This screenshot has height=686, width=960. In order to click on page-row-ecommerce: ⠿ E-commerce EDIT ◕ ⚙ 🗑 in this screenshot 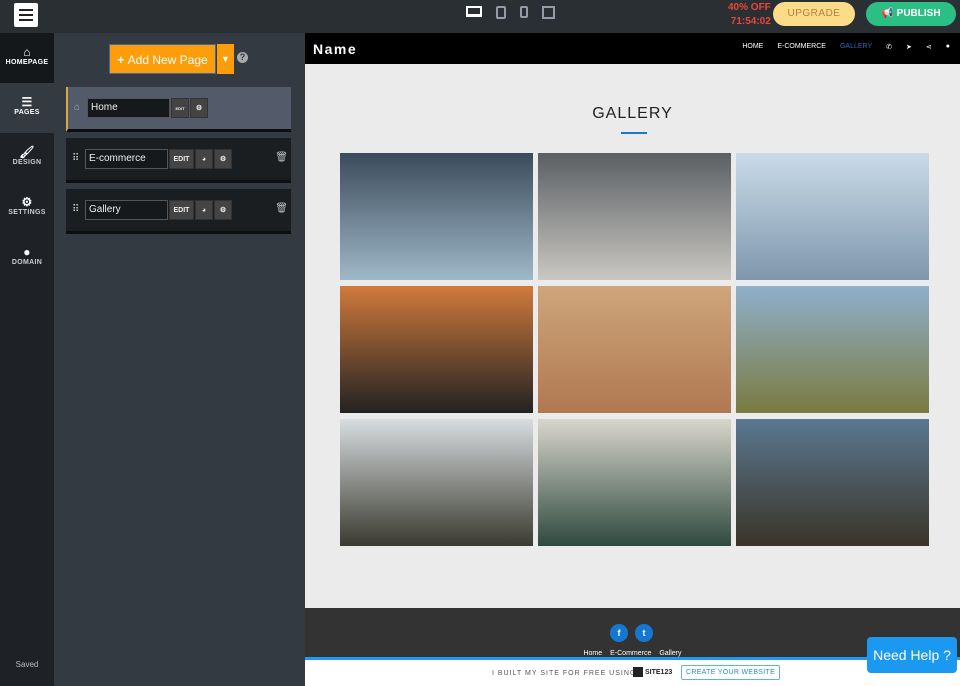, I will do `click(178, 160)`.